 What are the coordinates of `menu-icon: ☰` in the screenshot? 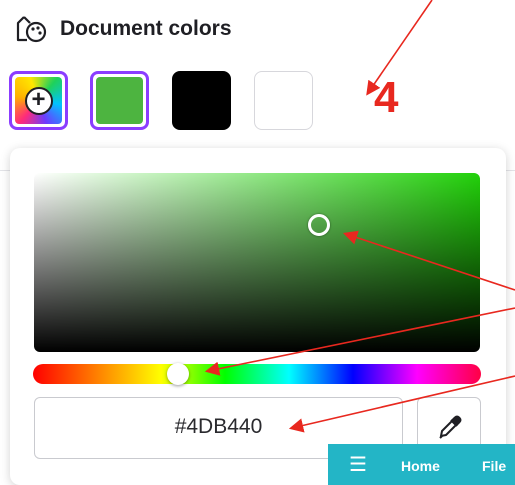 It's located at (358, 465).